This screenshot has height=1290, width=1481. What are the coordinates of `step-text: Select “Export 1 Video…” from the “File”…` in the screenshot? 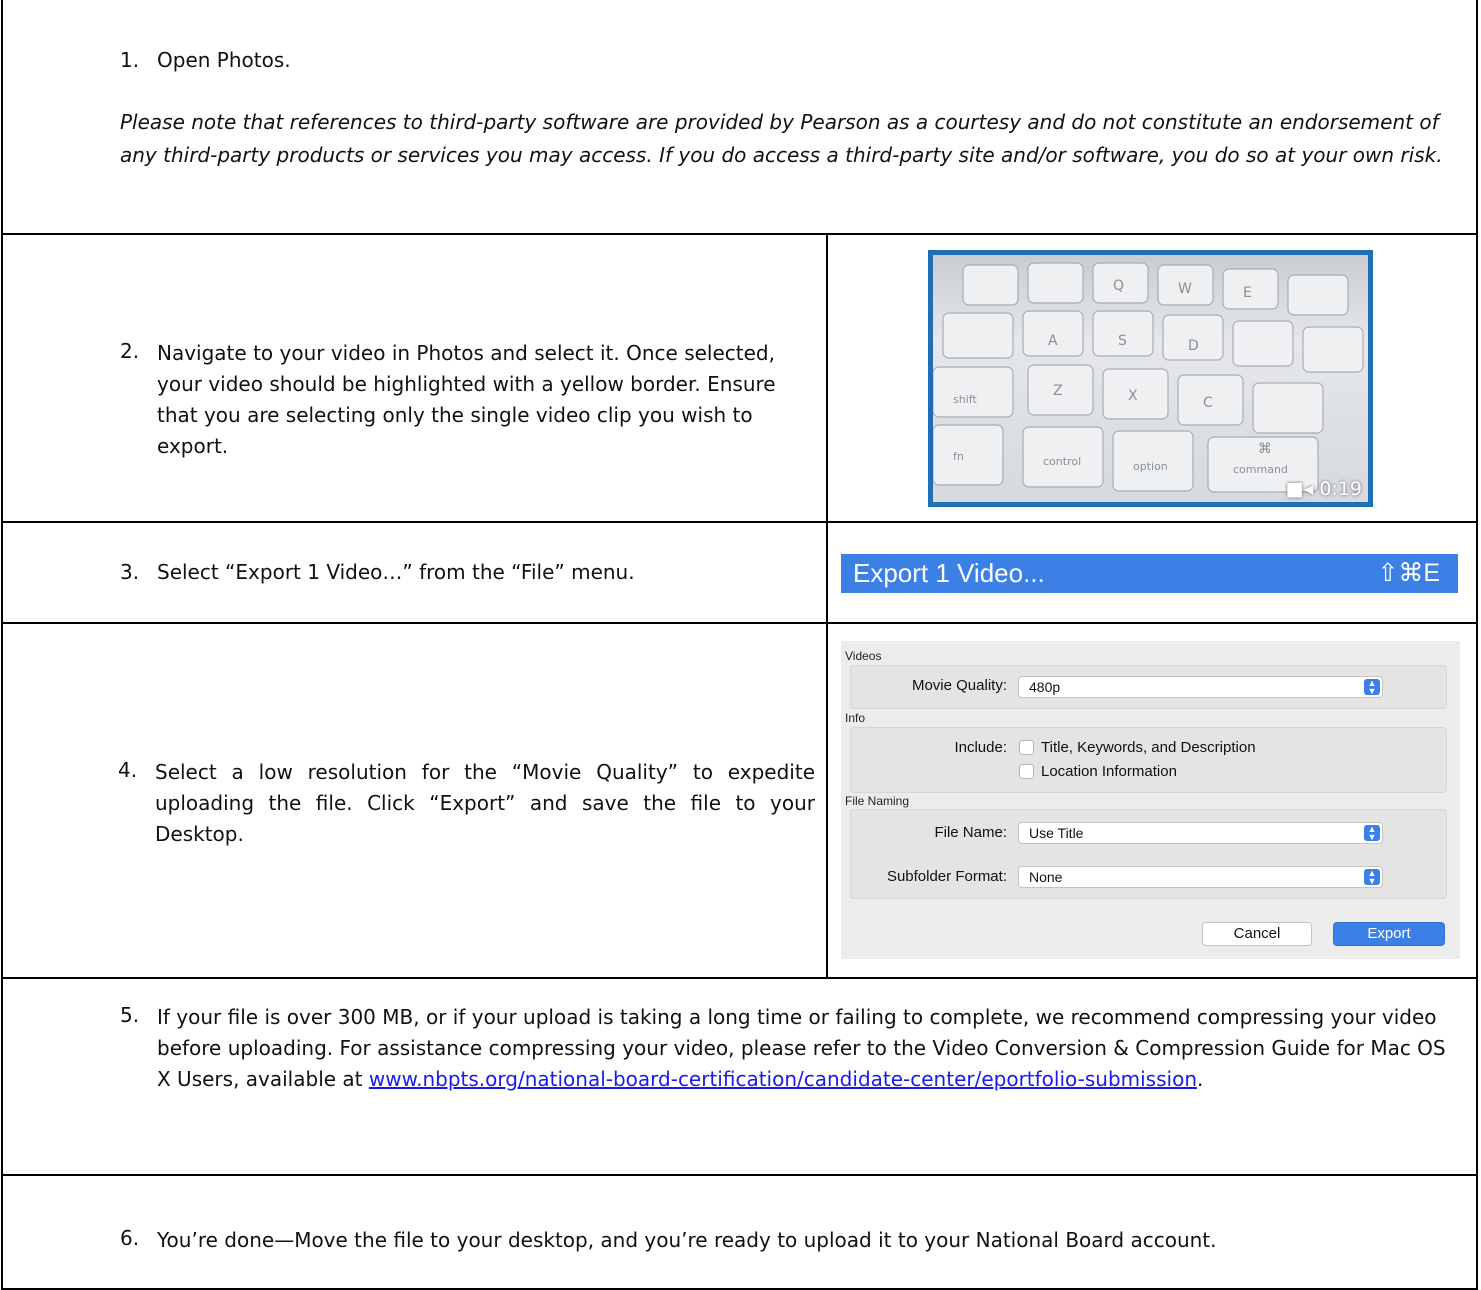 It's located at (396, 572).